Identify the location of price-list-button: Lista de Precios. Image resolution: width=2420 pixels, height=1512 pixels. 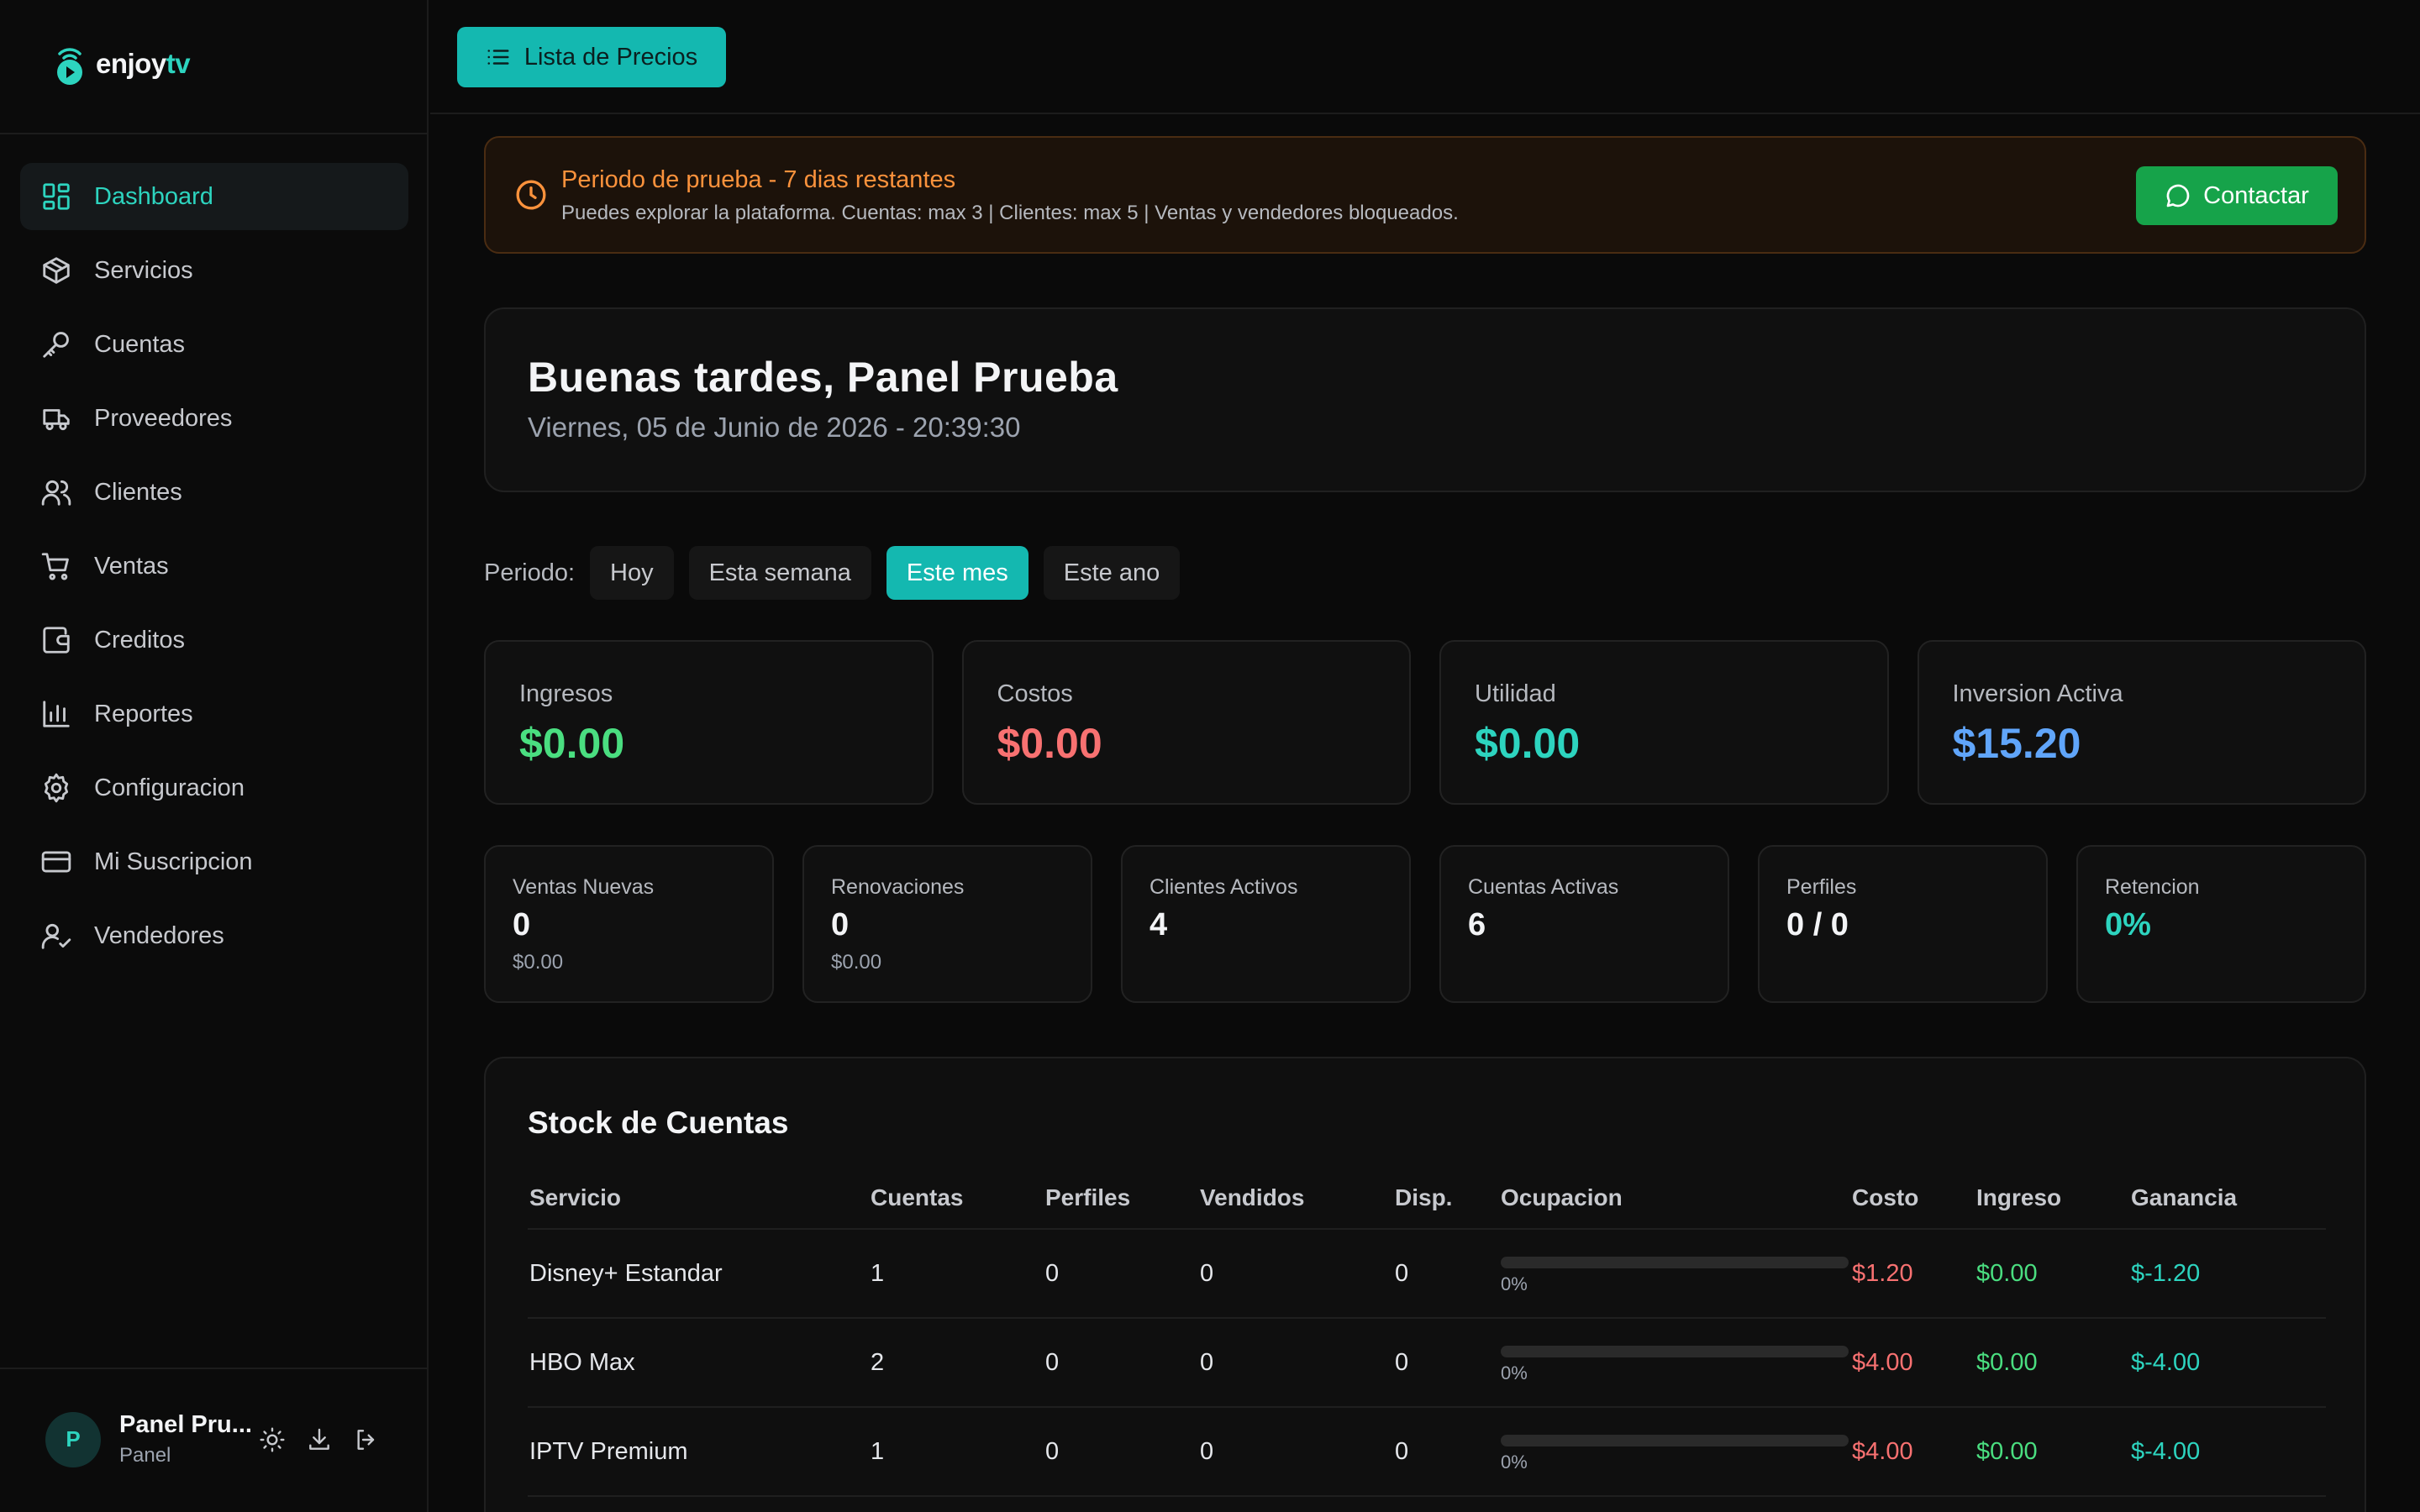
(591, 57).